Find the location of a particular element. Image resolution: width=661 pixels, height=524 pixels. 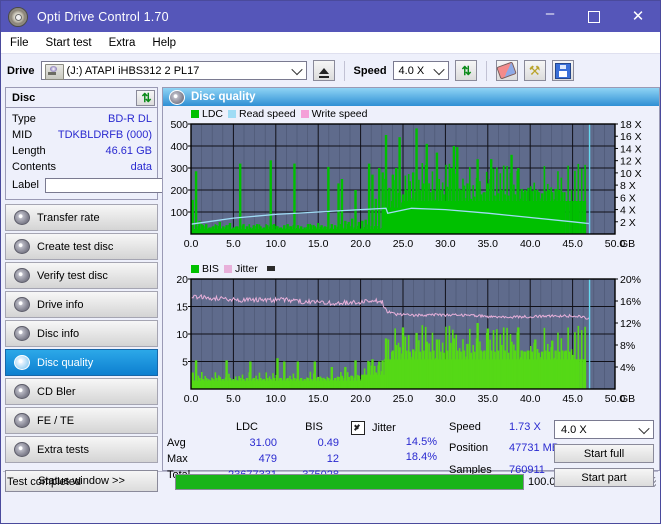

window-controls: – ✕ is located at coordinates (594, 16).